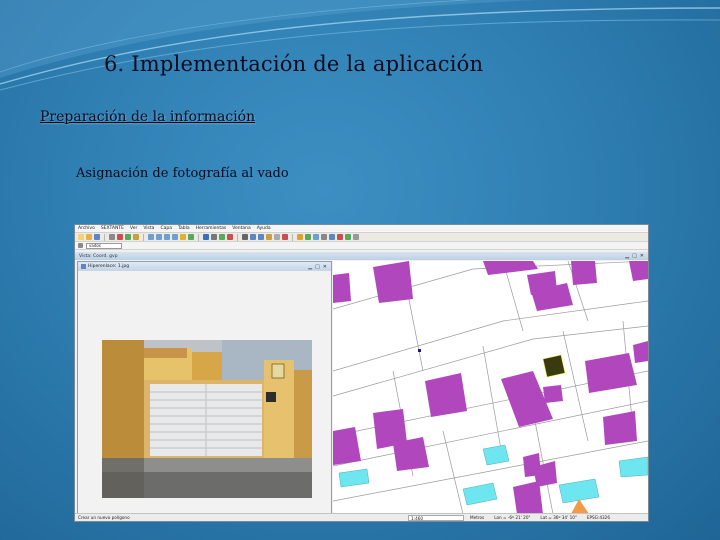  I want to click on table-icon, so click(308, 237).